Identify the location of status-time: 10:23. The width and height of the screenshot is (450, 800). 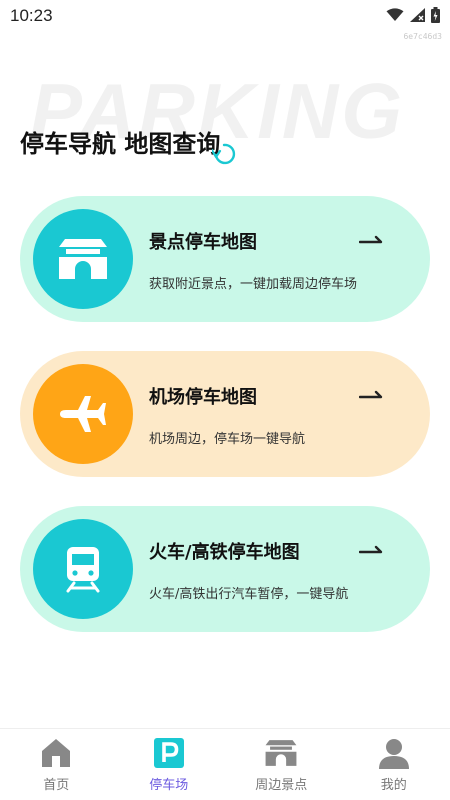
(31, 15).